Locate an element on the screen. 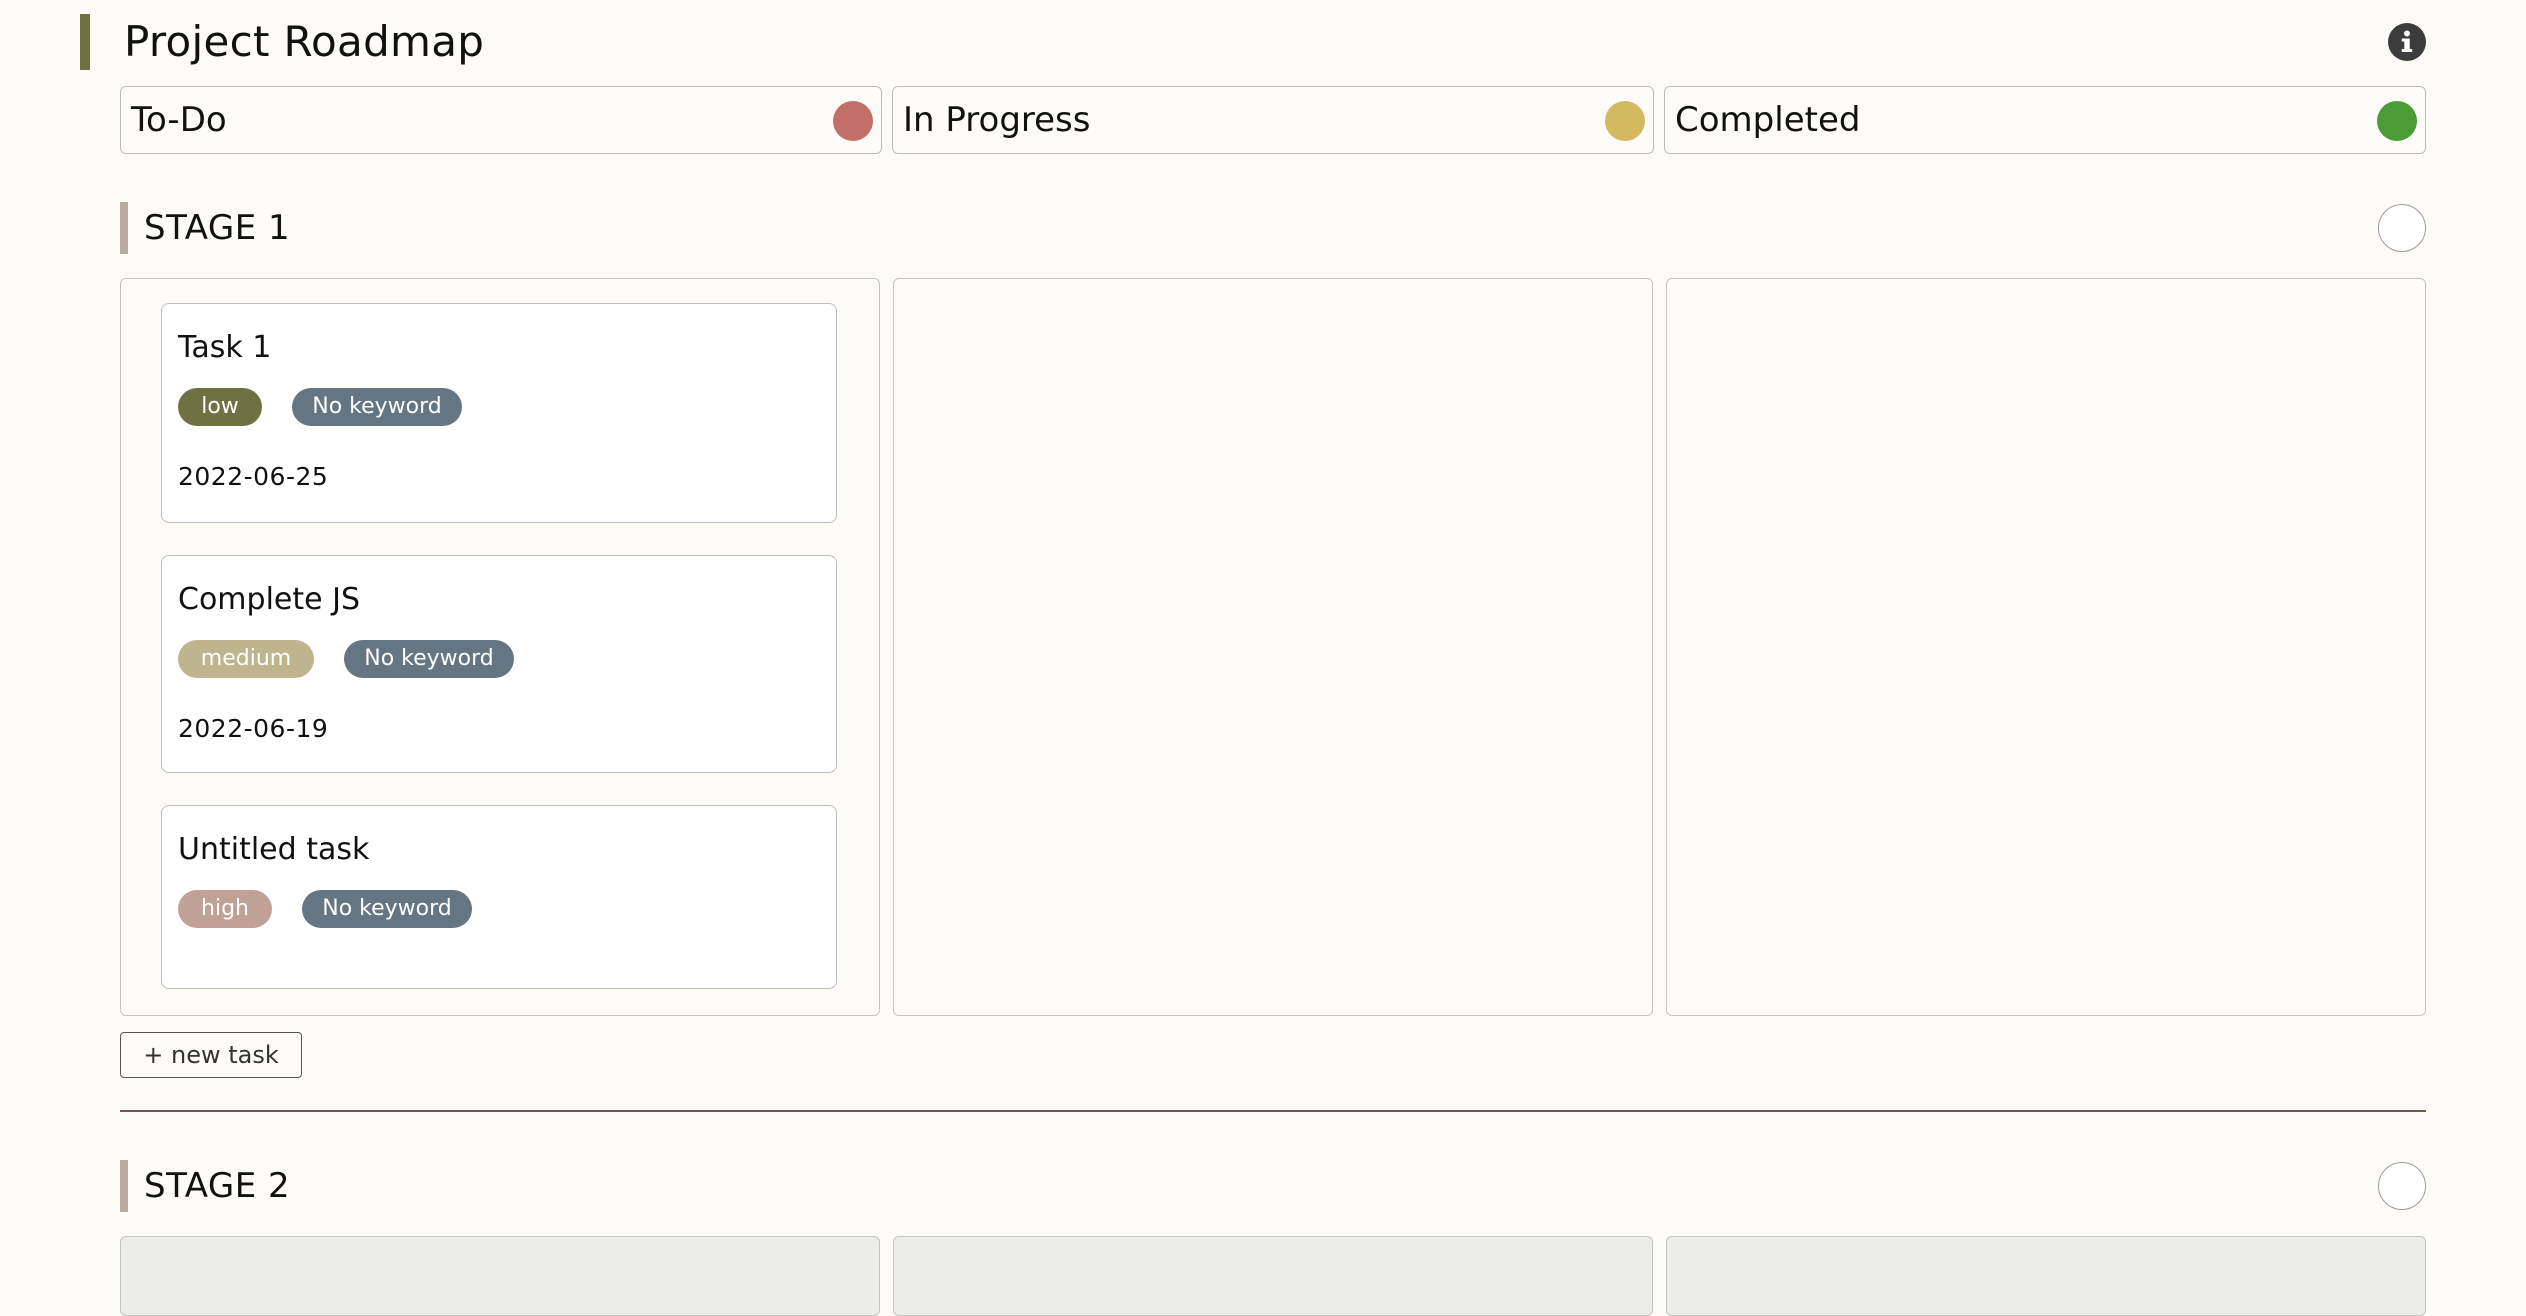  status-column-todo: To-Do is located at coordinates (501, 120).